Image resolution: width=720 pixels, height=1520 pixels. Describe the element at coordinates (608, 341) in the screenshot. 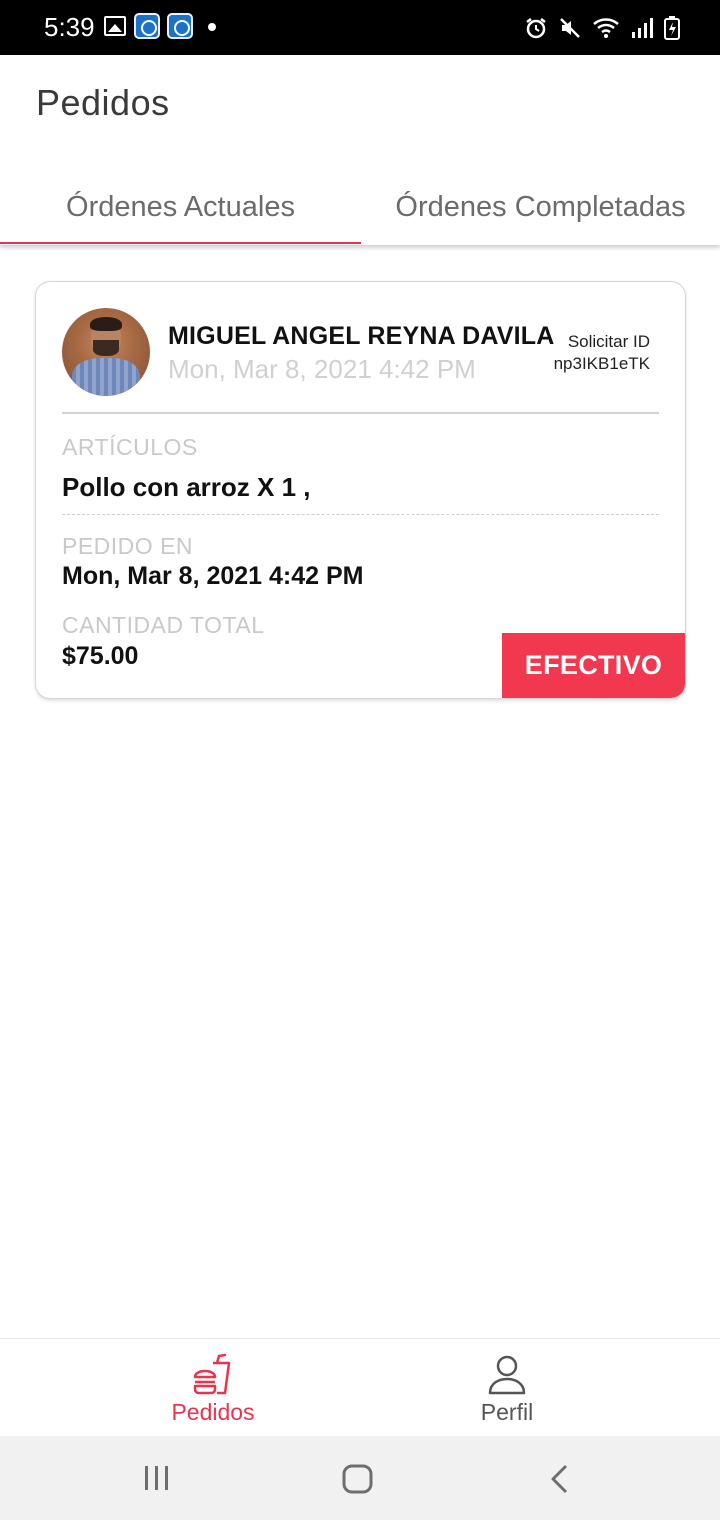

I see `request-id-label: Solicitar ID` at that location.